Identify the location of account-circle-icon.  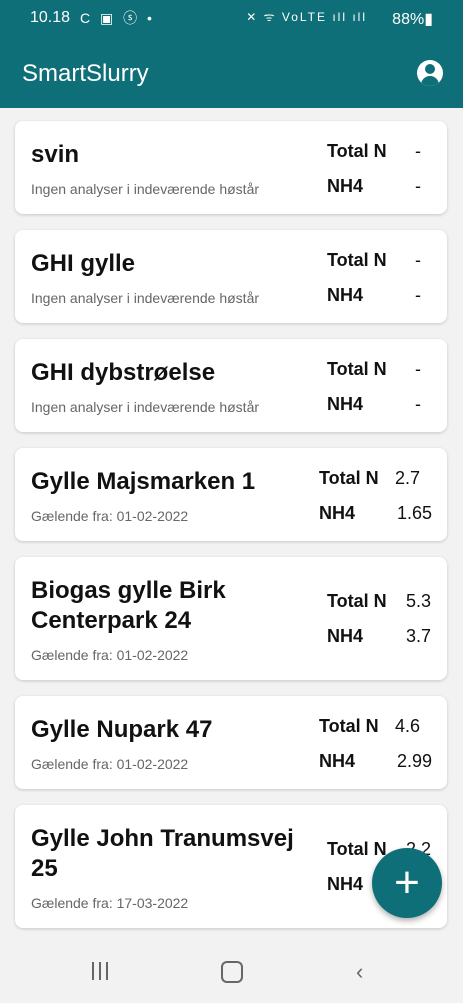
(430, 73).